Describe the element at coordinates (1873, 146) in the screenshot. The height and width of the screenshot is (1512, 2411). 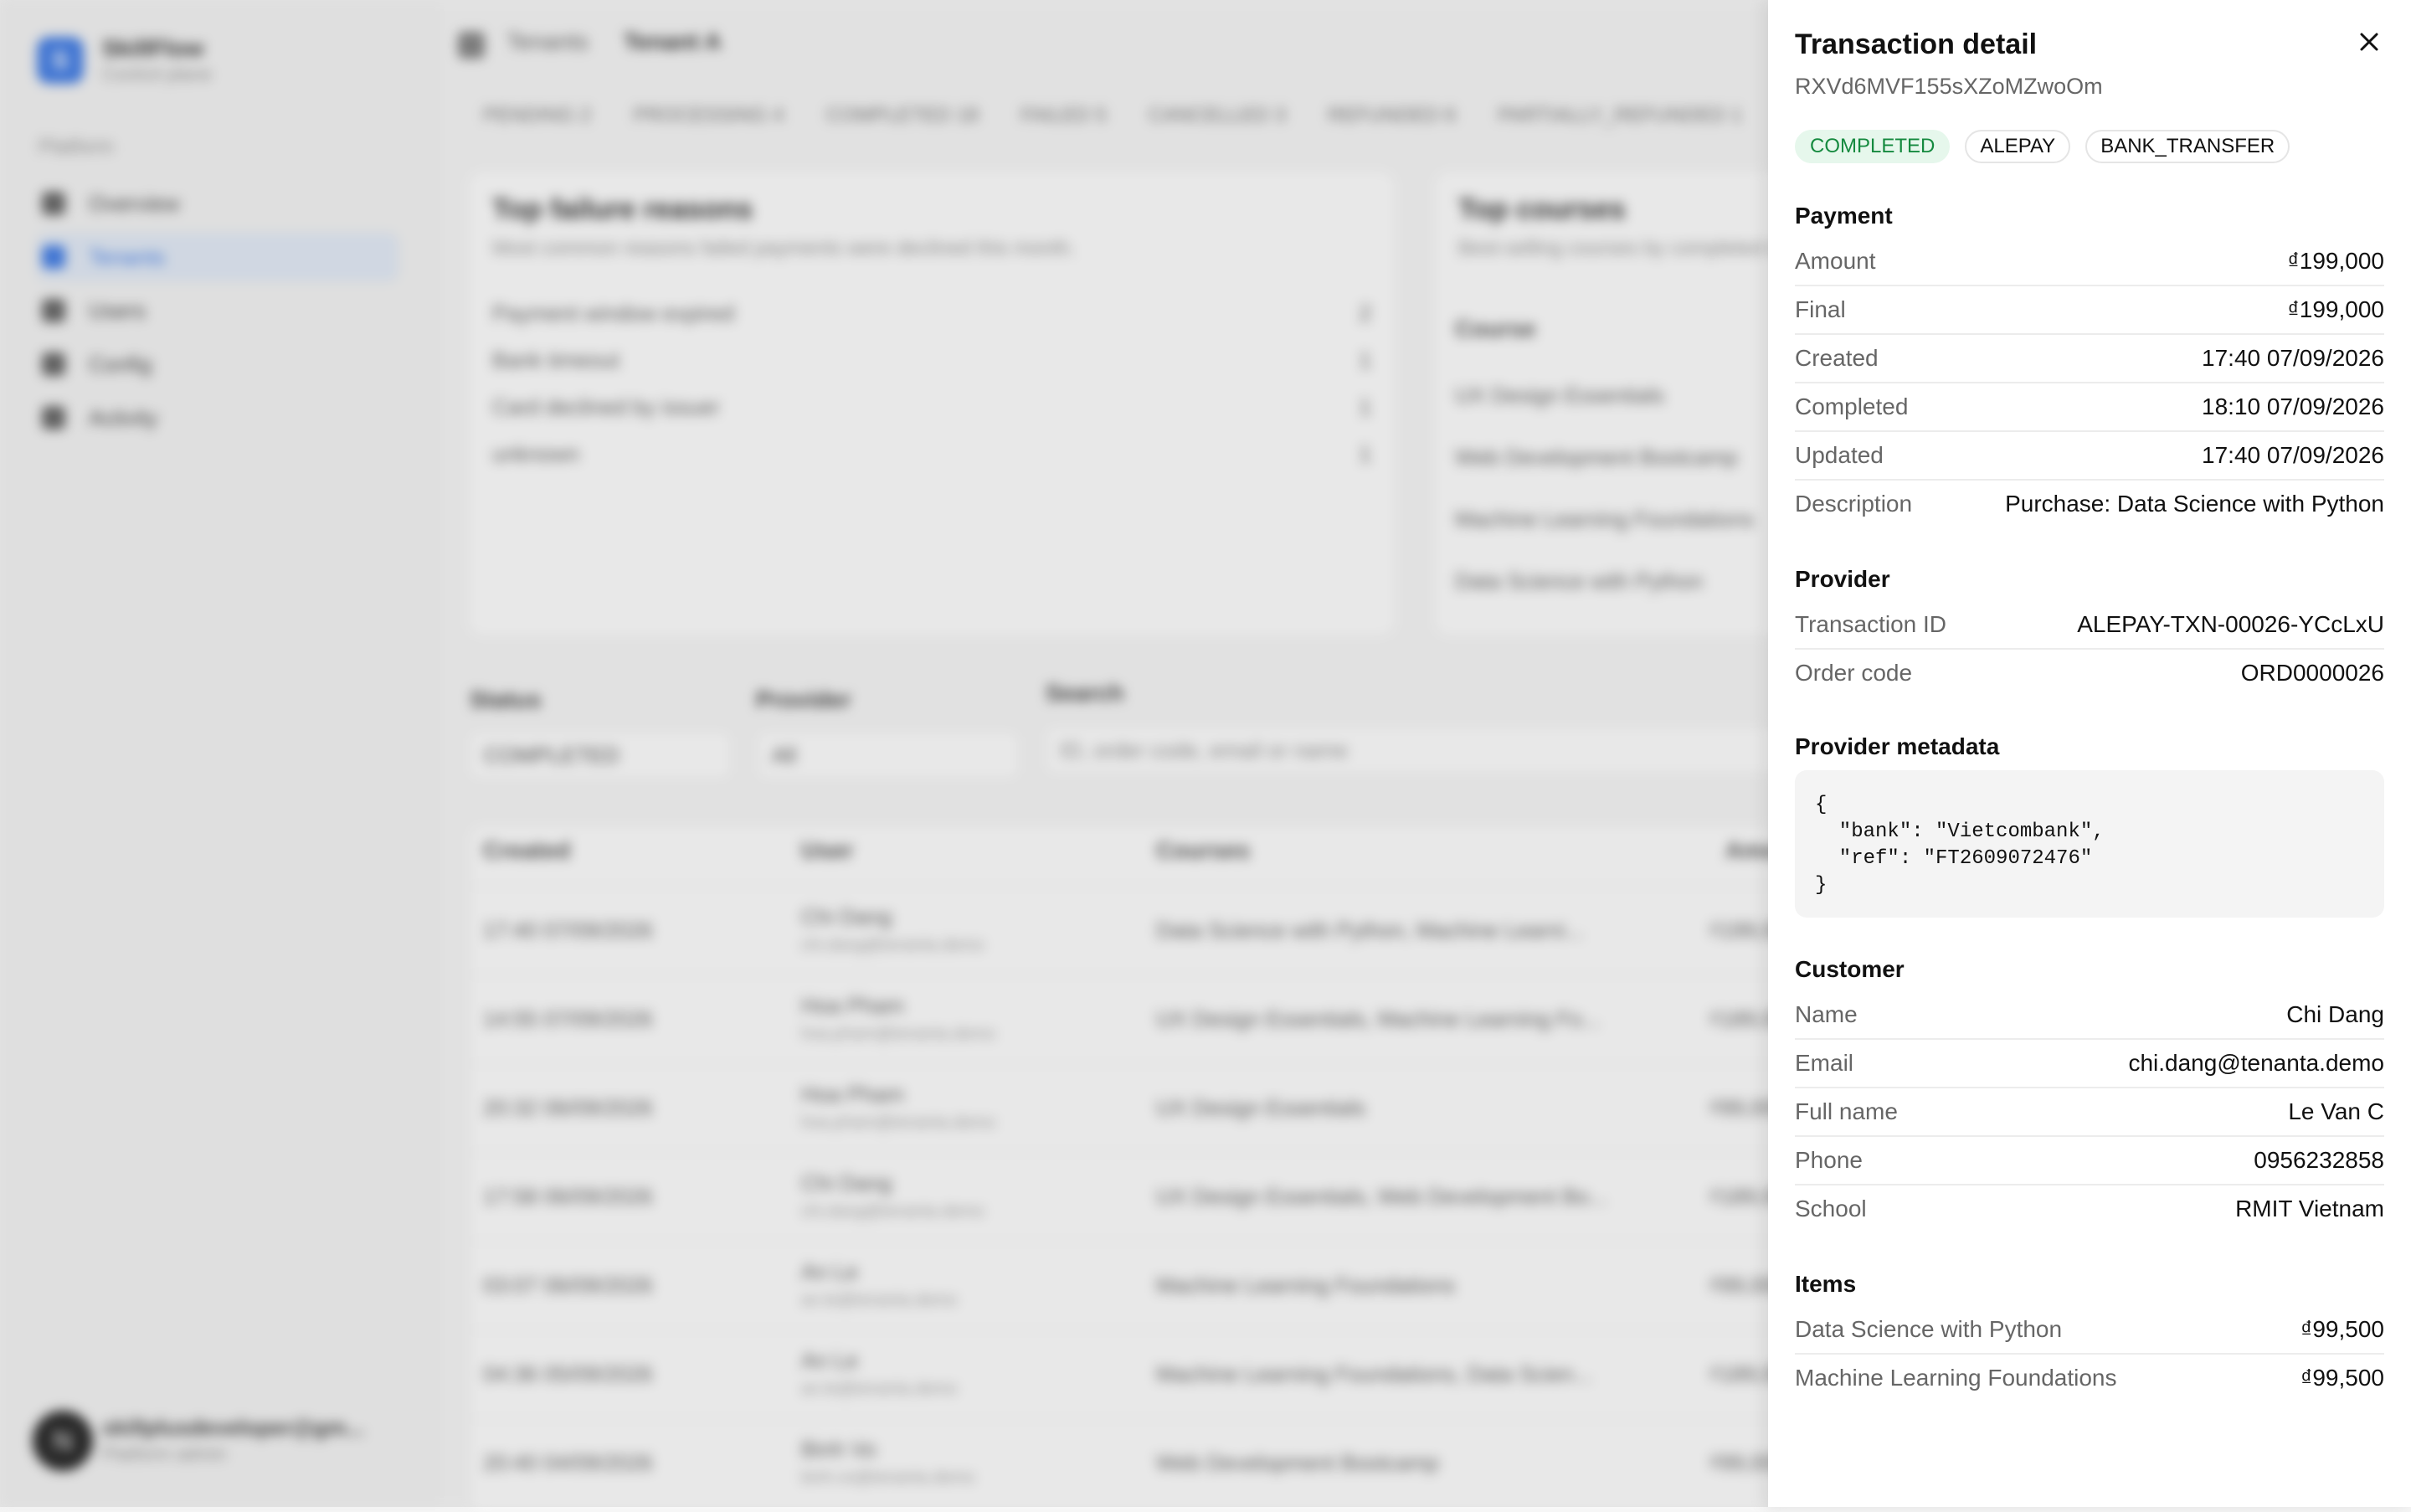
I see `status-badge: COMPLETED` at that location.